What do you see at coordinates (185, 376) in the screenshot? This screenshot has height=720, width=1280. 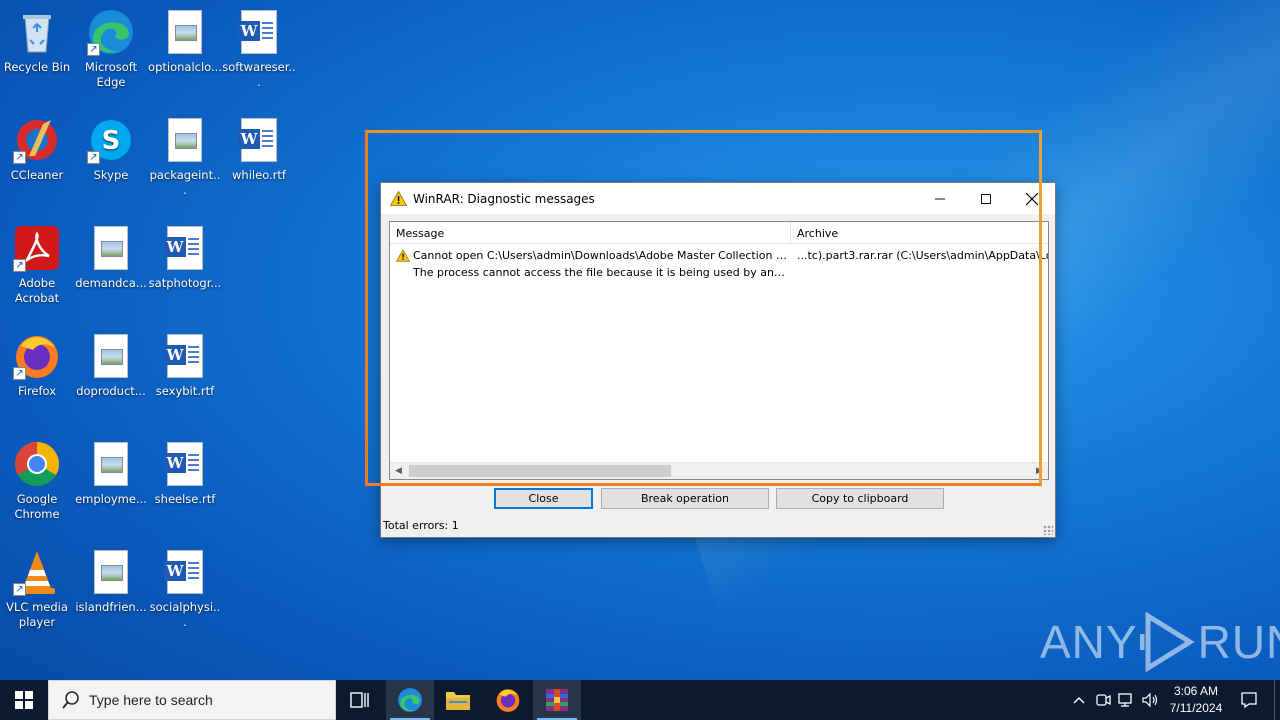 I see `desktop-icon-sexybit: W sexybit.rtf` at bounding box center [185, 376].